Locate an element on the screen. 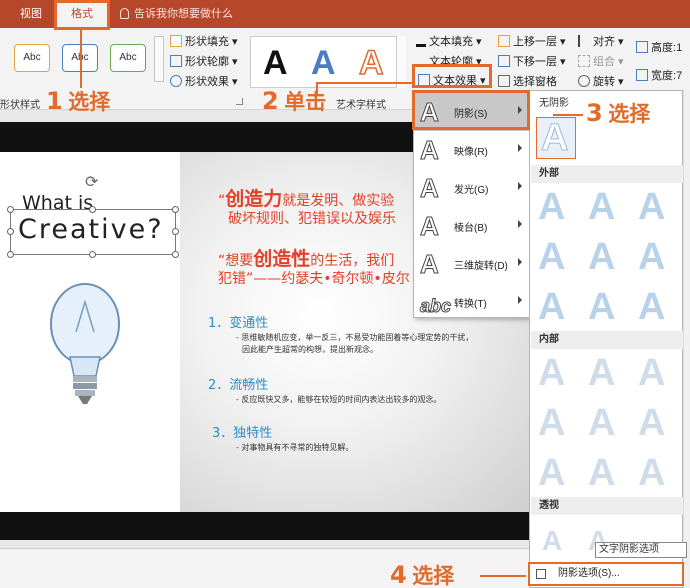  align-button: 对齐 ▾ is located at coordinates (601, 42).